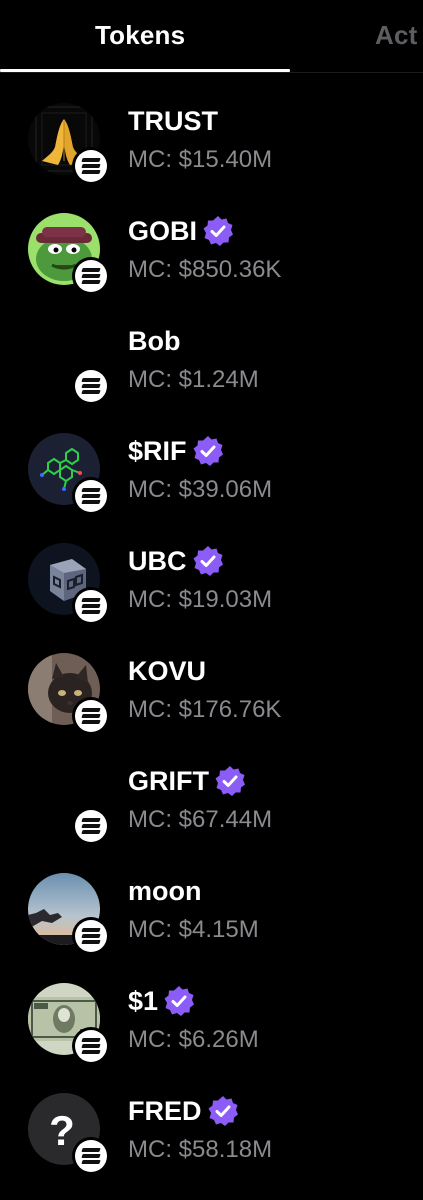 The width and height of the screenshot is (423, 1200). I want to click on token-row: GRIFT MC: $67.44M, so click(211, 818).